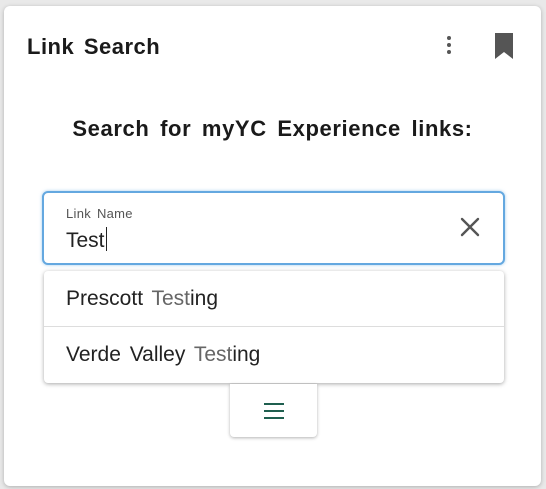 Image resolution: width=546 pixels, height=489 pixels. What do you see at coordinates (106, 239) in the screenshot?
I see `text-caret` at bounding box center [106, 239].